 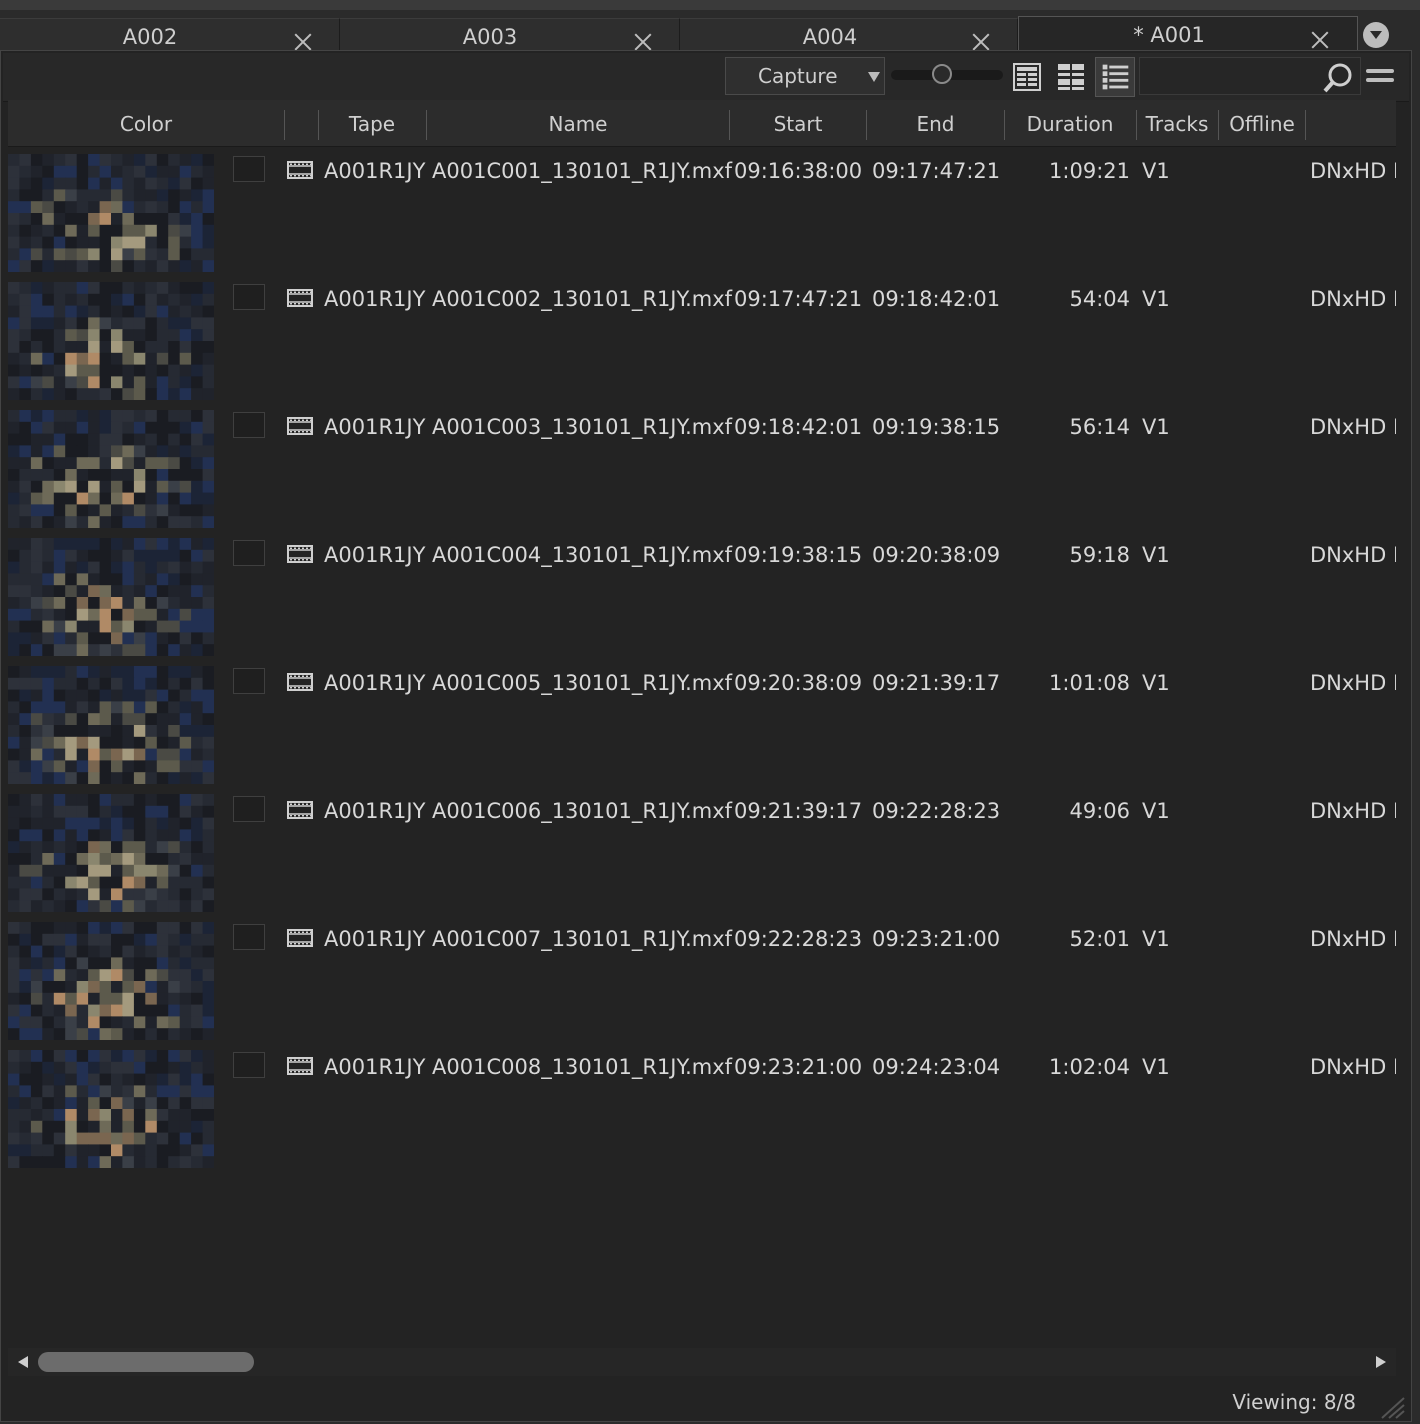 I want to click on chevron-down-icon, so click(x=1376, y=35).